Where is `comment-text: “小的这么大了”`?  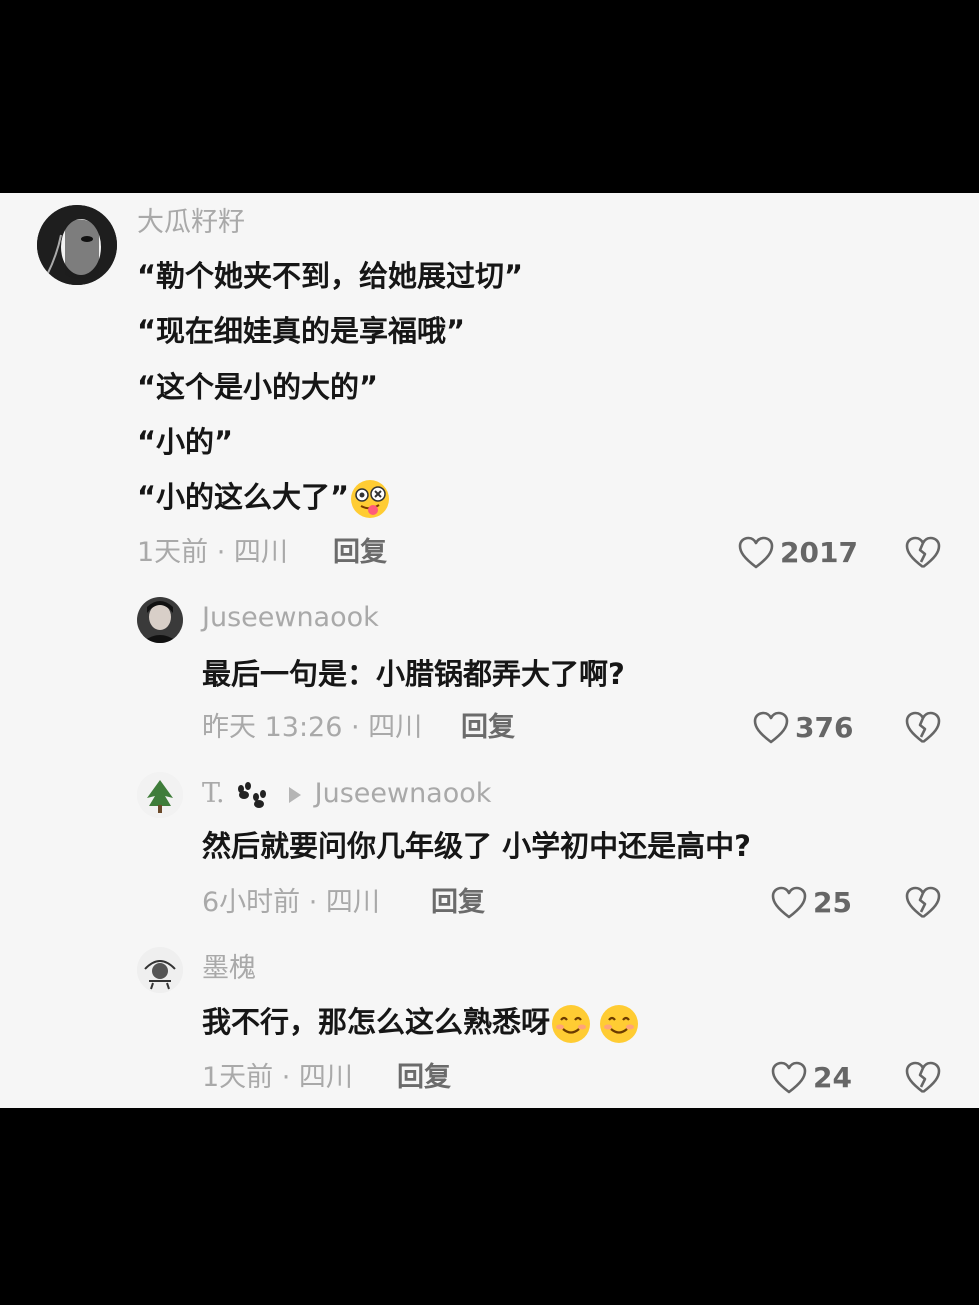 comment-text: “小的这么大了” is located at coordinates (243, 497).